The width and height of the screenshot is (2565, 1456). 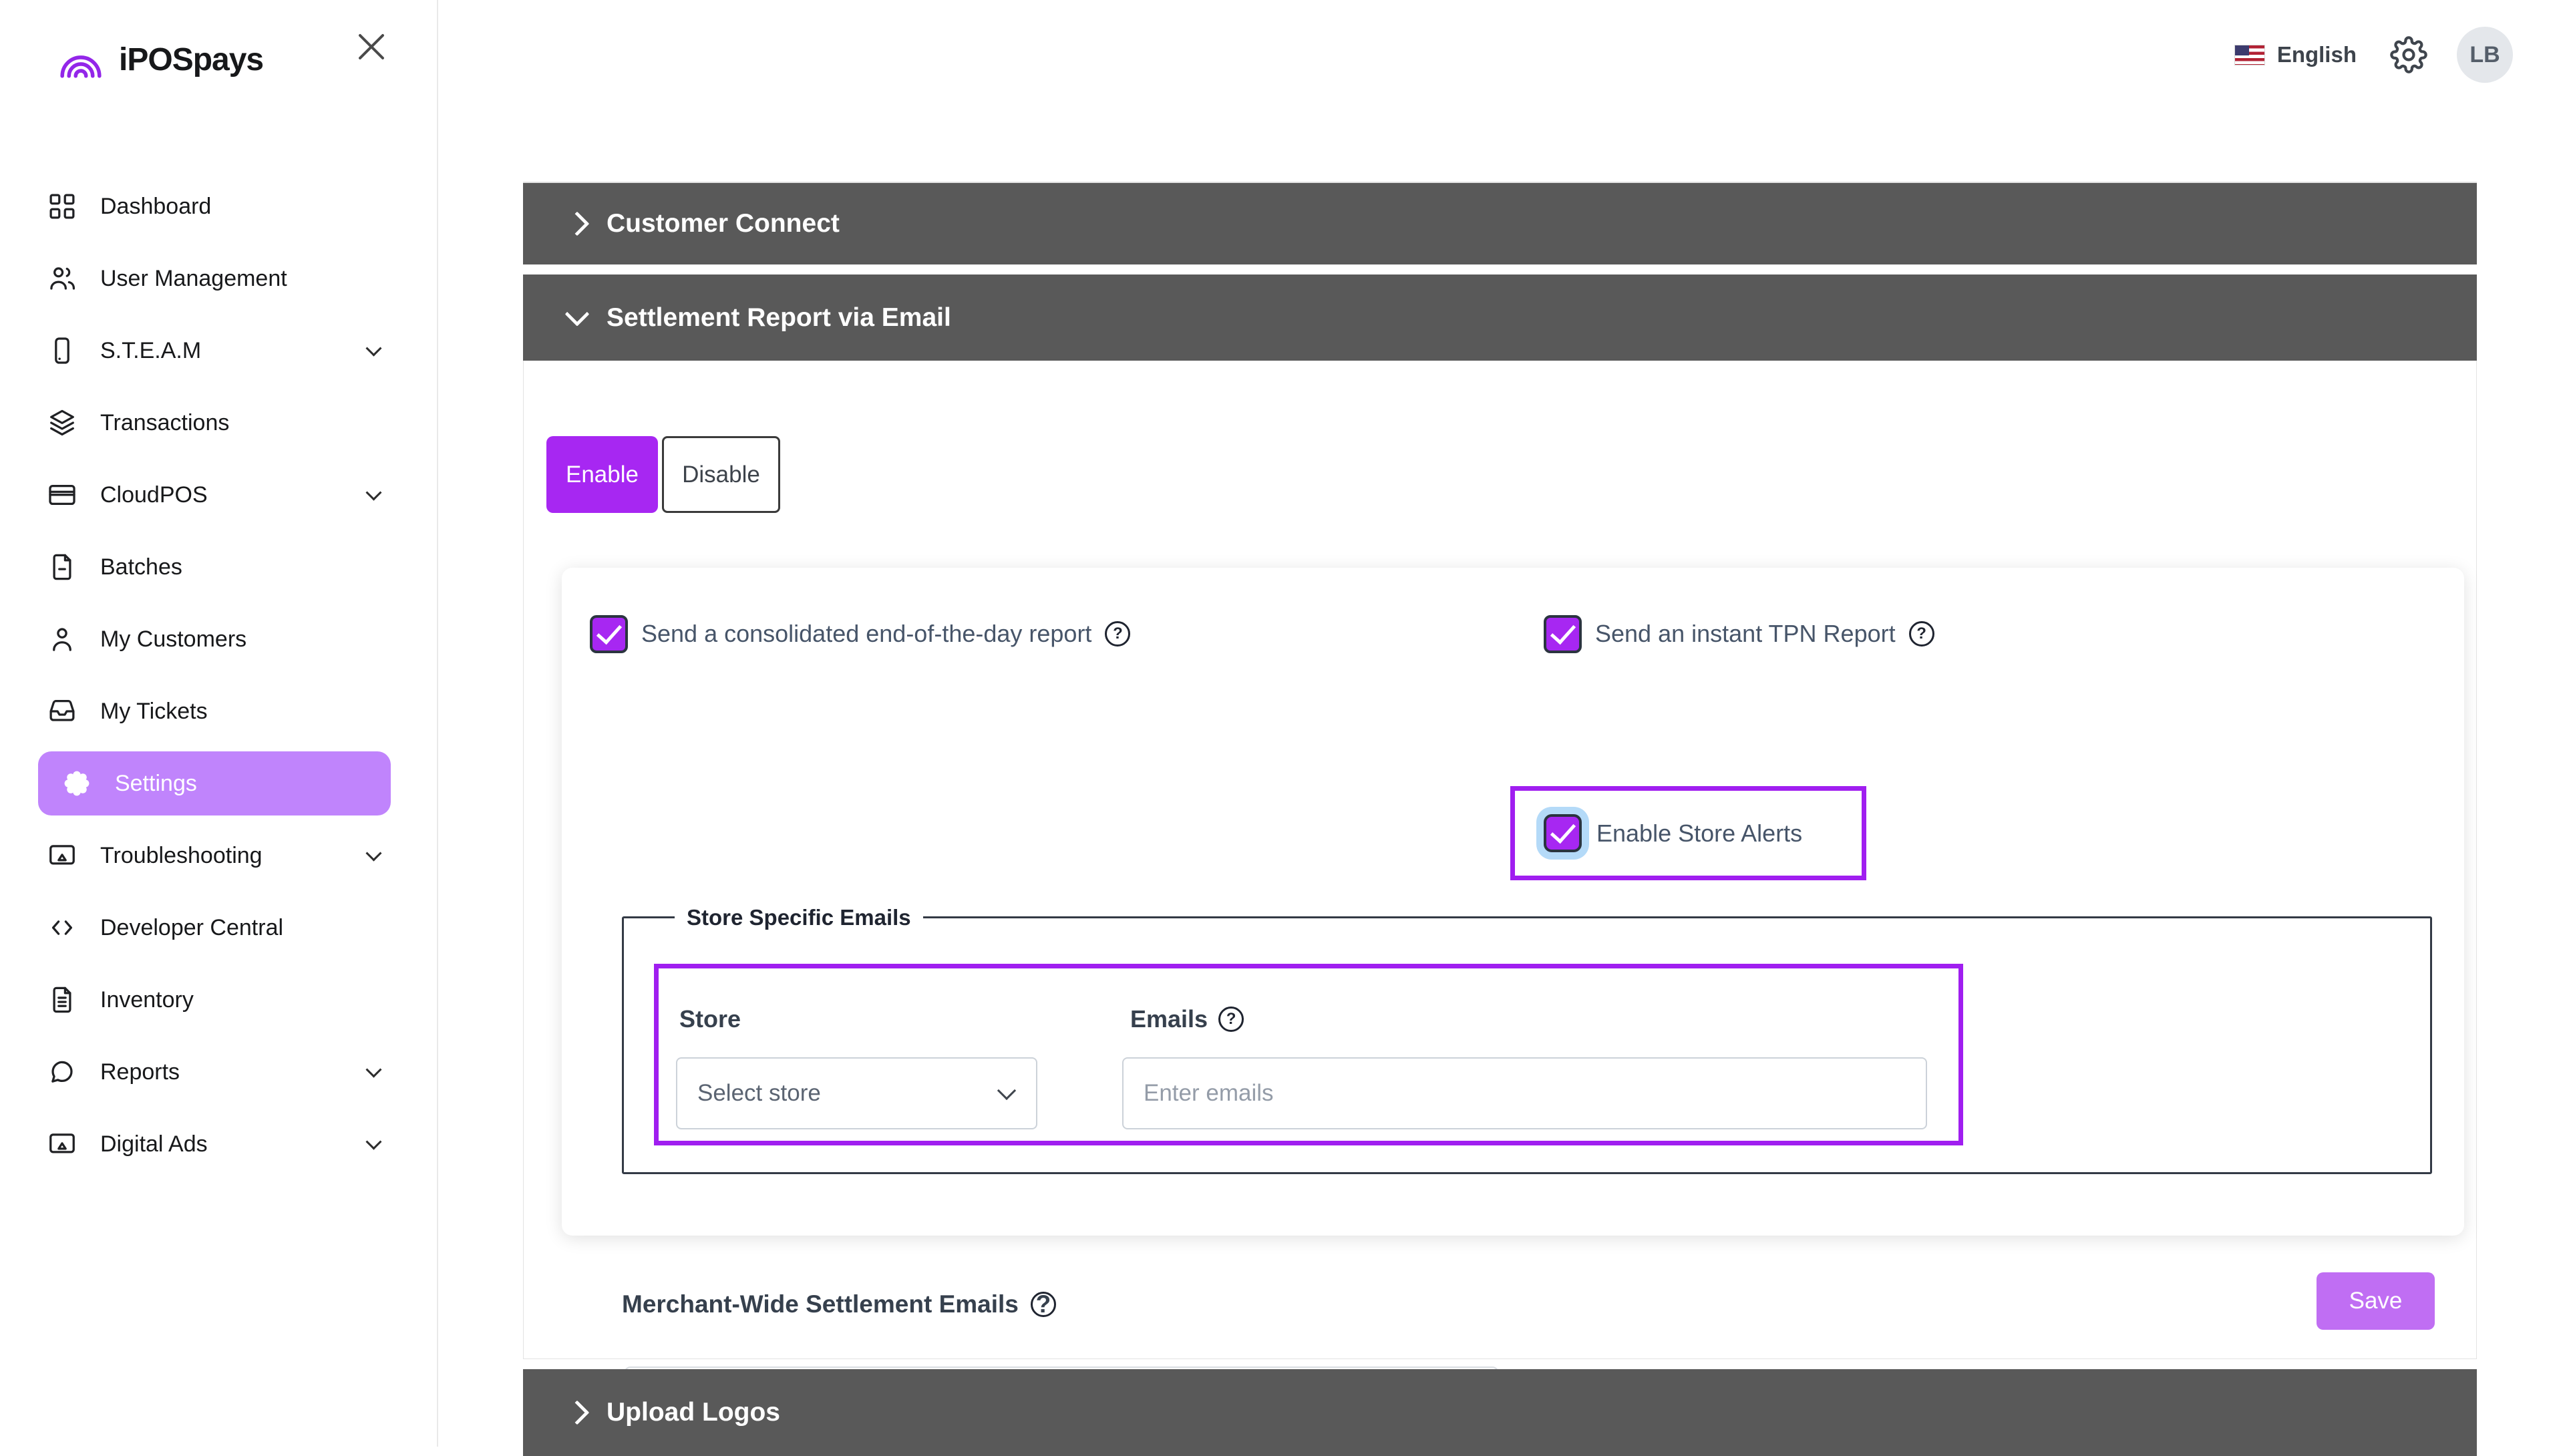 What do you see at coordinates (1500, 318) in the screenshot?
I see `accordion-settlement-report: Settlement Report via Email` at bounding box center [1500, 318].